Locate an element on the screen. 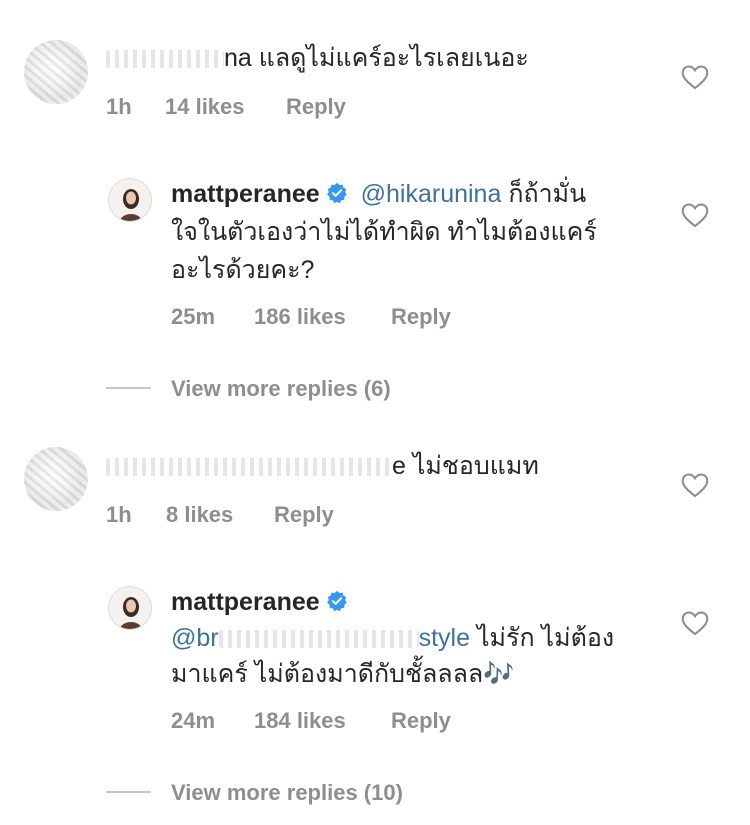  likes-count: 8 likes is located at coordinates (199, 515).